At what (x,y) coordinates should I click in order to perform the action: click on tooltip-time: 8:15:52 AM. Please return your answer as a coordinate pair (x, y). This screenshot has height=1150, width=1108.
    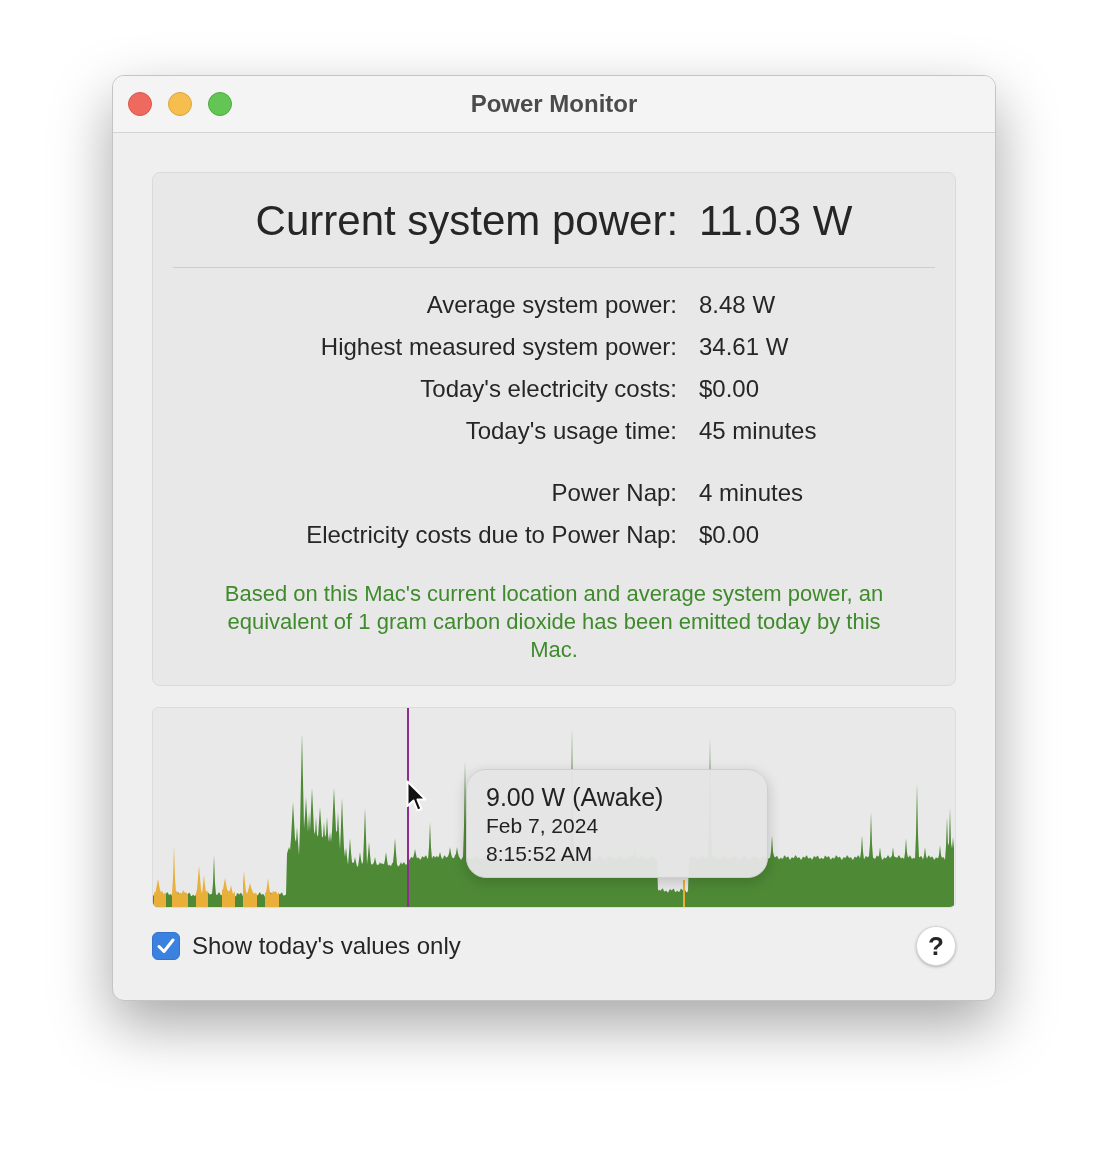
    Looking at the image, I should click on (540, 854).